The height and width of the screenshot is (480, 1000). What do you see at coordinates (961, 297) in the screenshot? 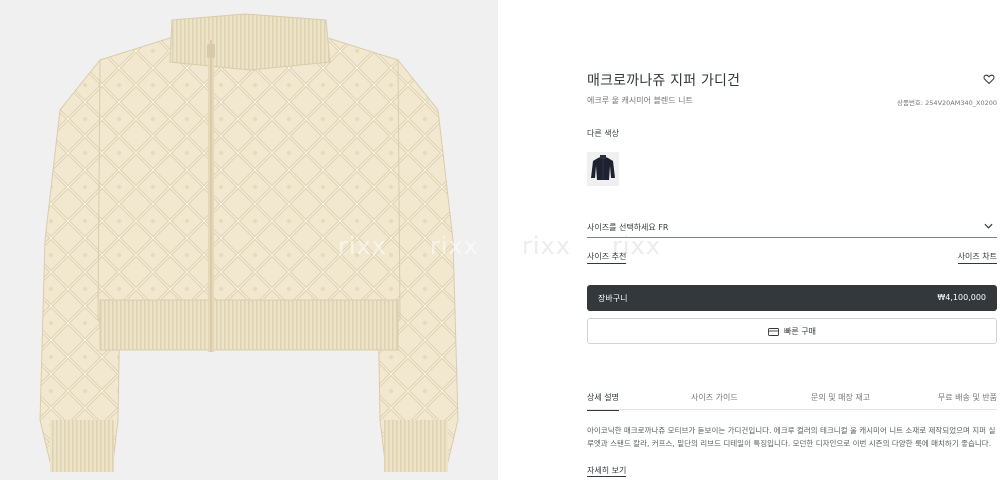
I see `price-label: ₩4,100,000` at bounding box center [961, 297].